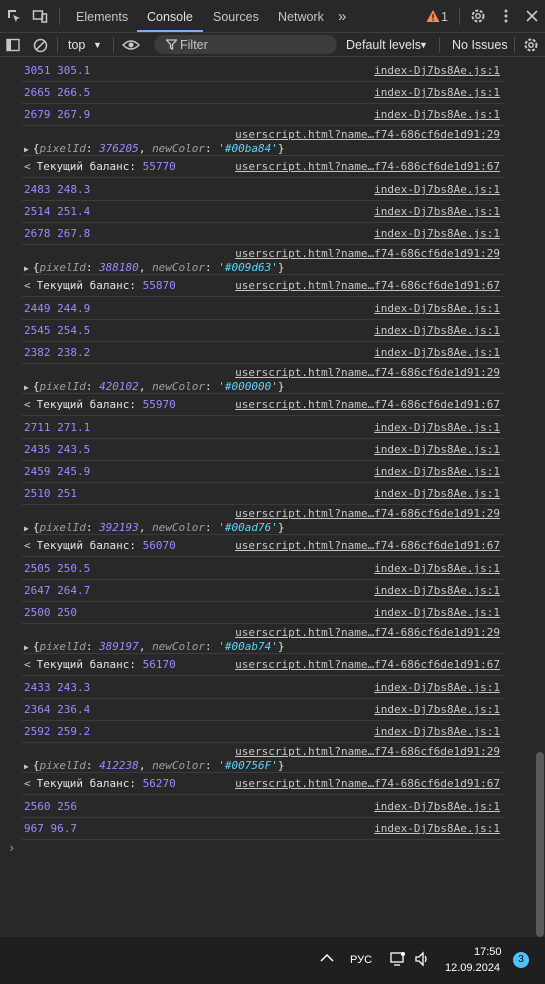 Image resolution: width=545 pixels, height=984 pixels. I want to click on pixel-id-value: 388180, so click(119, 267).